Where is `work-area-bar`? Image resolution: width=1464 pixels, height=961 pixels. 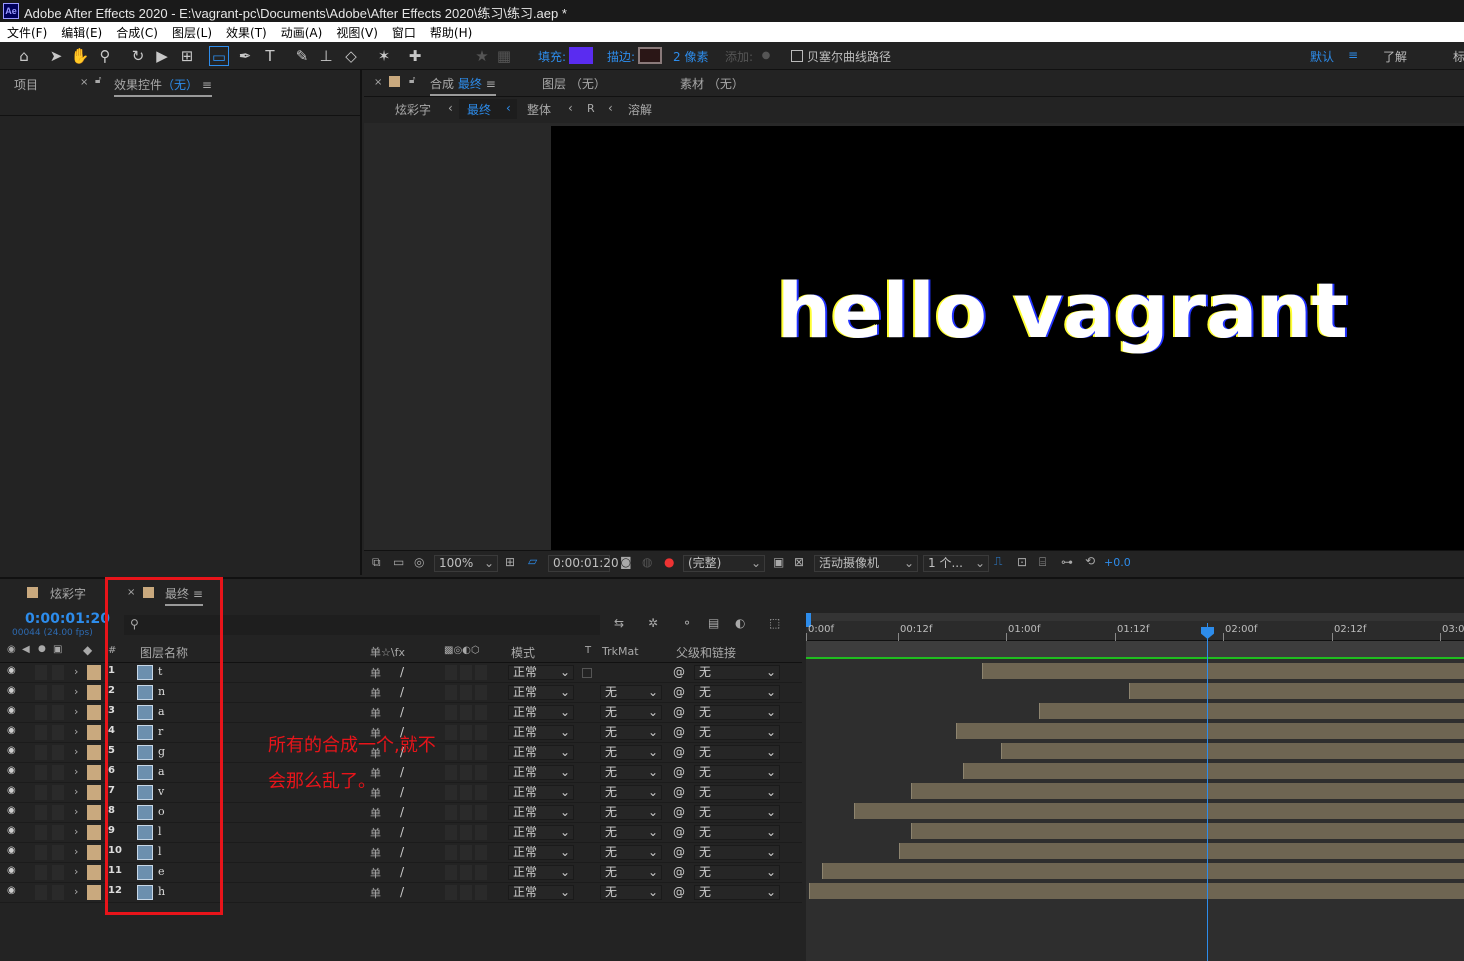
work-area-bar is located at coordinates (1135, 617).